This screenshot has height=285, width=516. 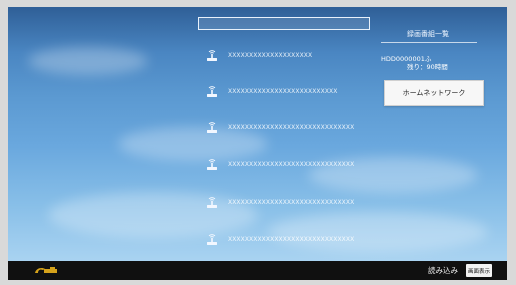 What do you see at coordinates (428, 34) in the screenshot?
I see `panel-title: 録画番組一覧` at bounding box center [428, 34].